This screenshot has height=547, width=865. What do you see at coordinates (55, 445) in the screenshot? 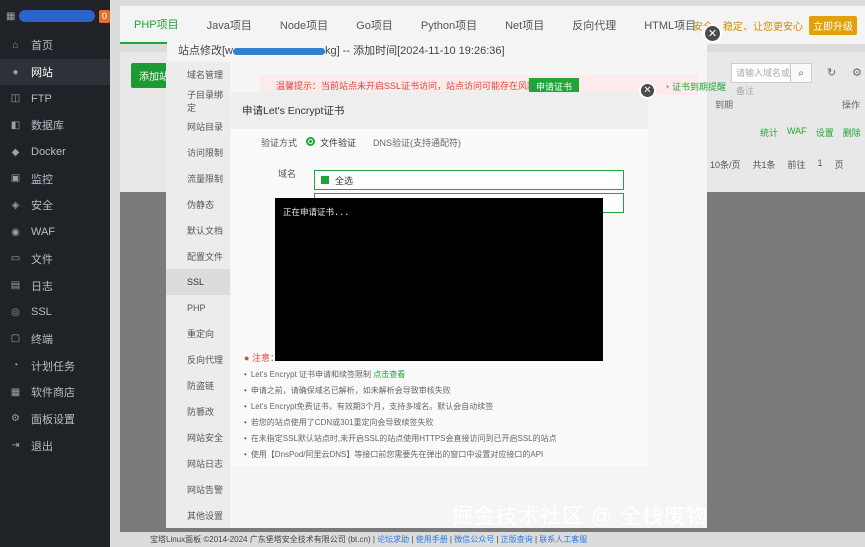
I see `sidebar-item: ⇥ 退出` at bounding box center [55, 445].